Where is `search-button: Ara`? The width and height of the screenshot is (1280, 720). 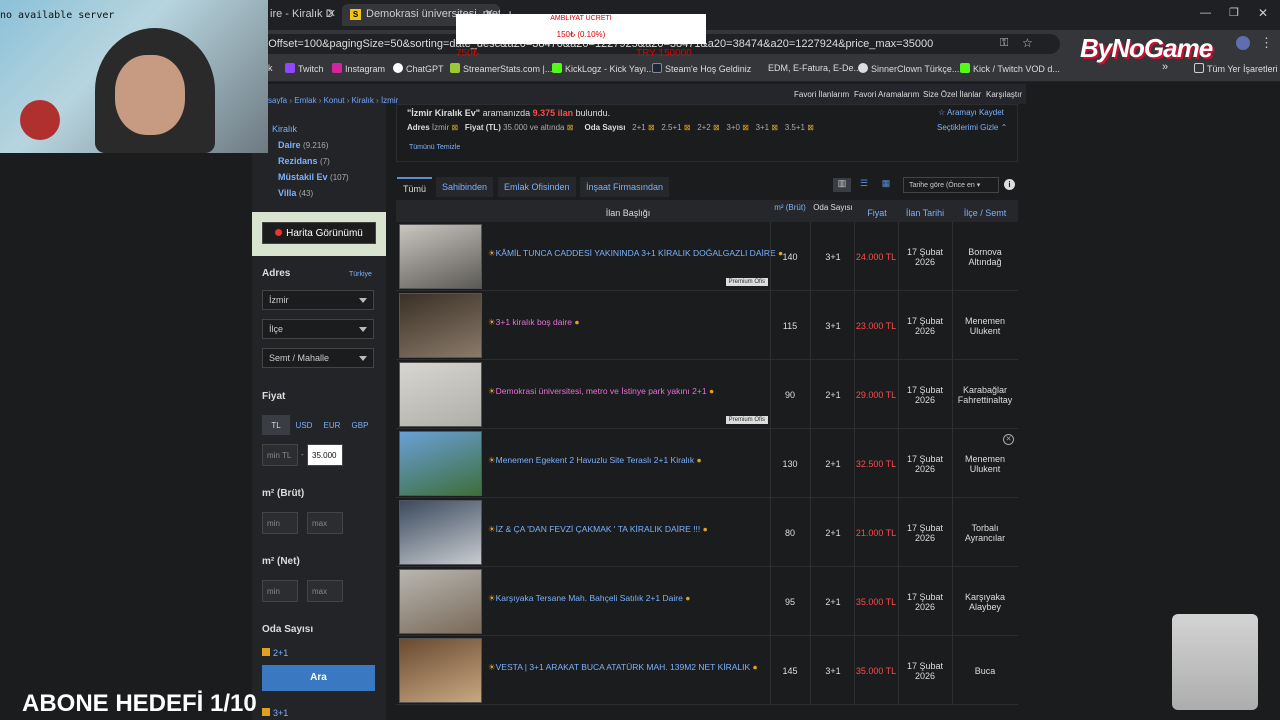
search-button: Ara is located at coordinates (318, 678).